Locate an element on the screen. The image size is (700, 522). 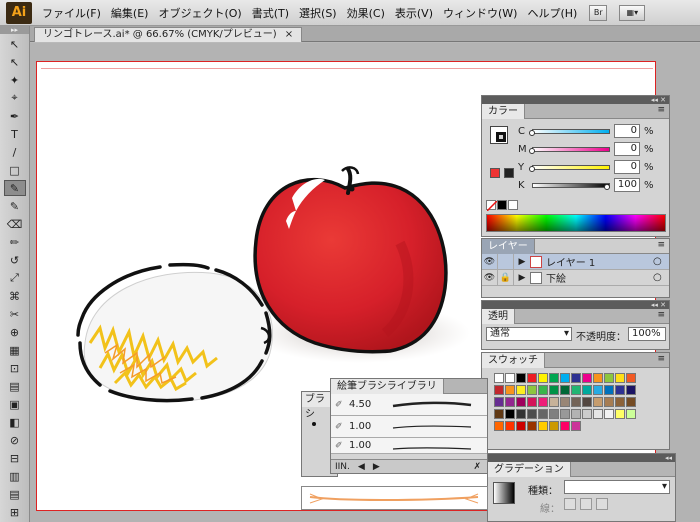
tool-button: □ is located at coordinates (15, 170).